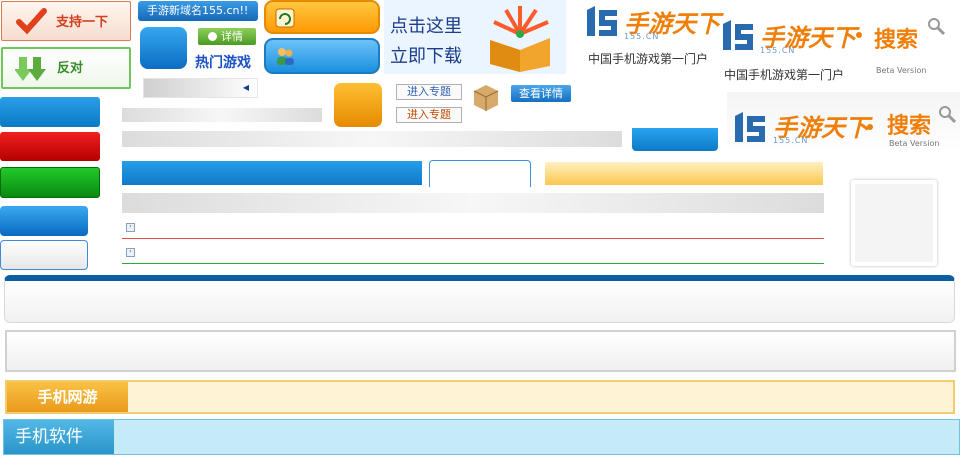 This screenshot has height=460, width=960. Describe the element at coordinates (232, 36) in the screenshot. I see `detail-label: 详情` at that location.